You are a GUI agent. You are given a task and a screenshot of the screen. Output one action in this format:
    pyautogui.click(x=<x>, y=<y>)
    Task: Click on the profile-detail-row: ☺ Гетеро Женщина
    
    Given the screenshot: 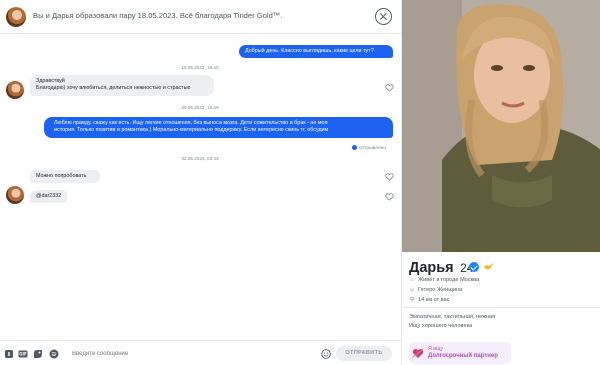 What is the action you would take?
    pyautogui.click(x=435, y=290)
    